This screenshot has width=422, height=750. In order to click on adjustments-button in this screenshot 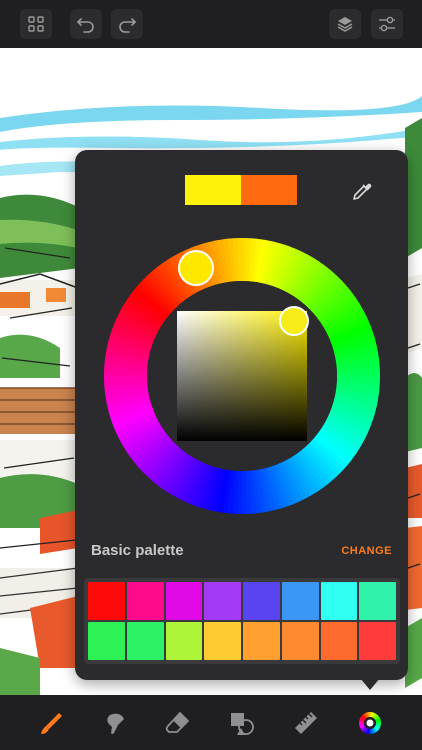, I will do `click(387, 24)`.